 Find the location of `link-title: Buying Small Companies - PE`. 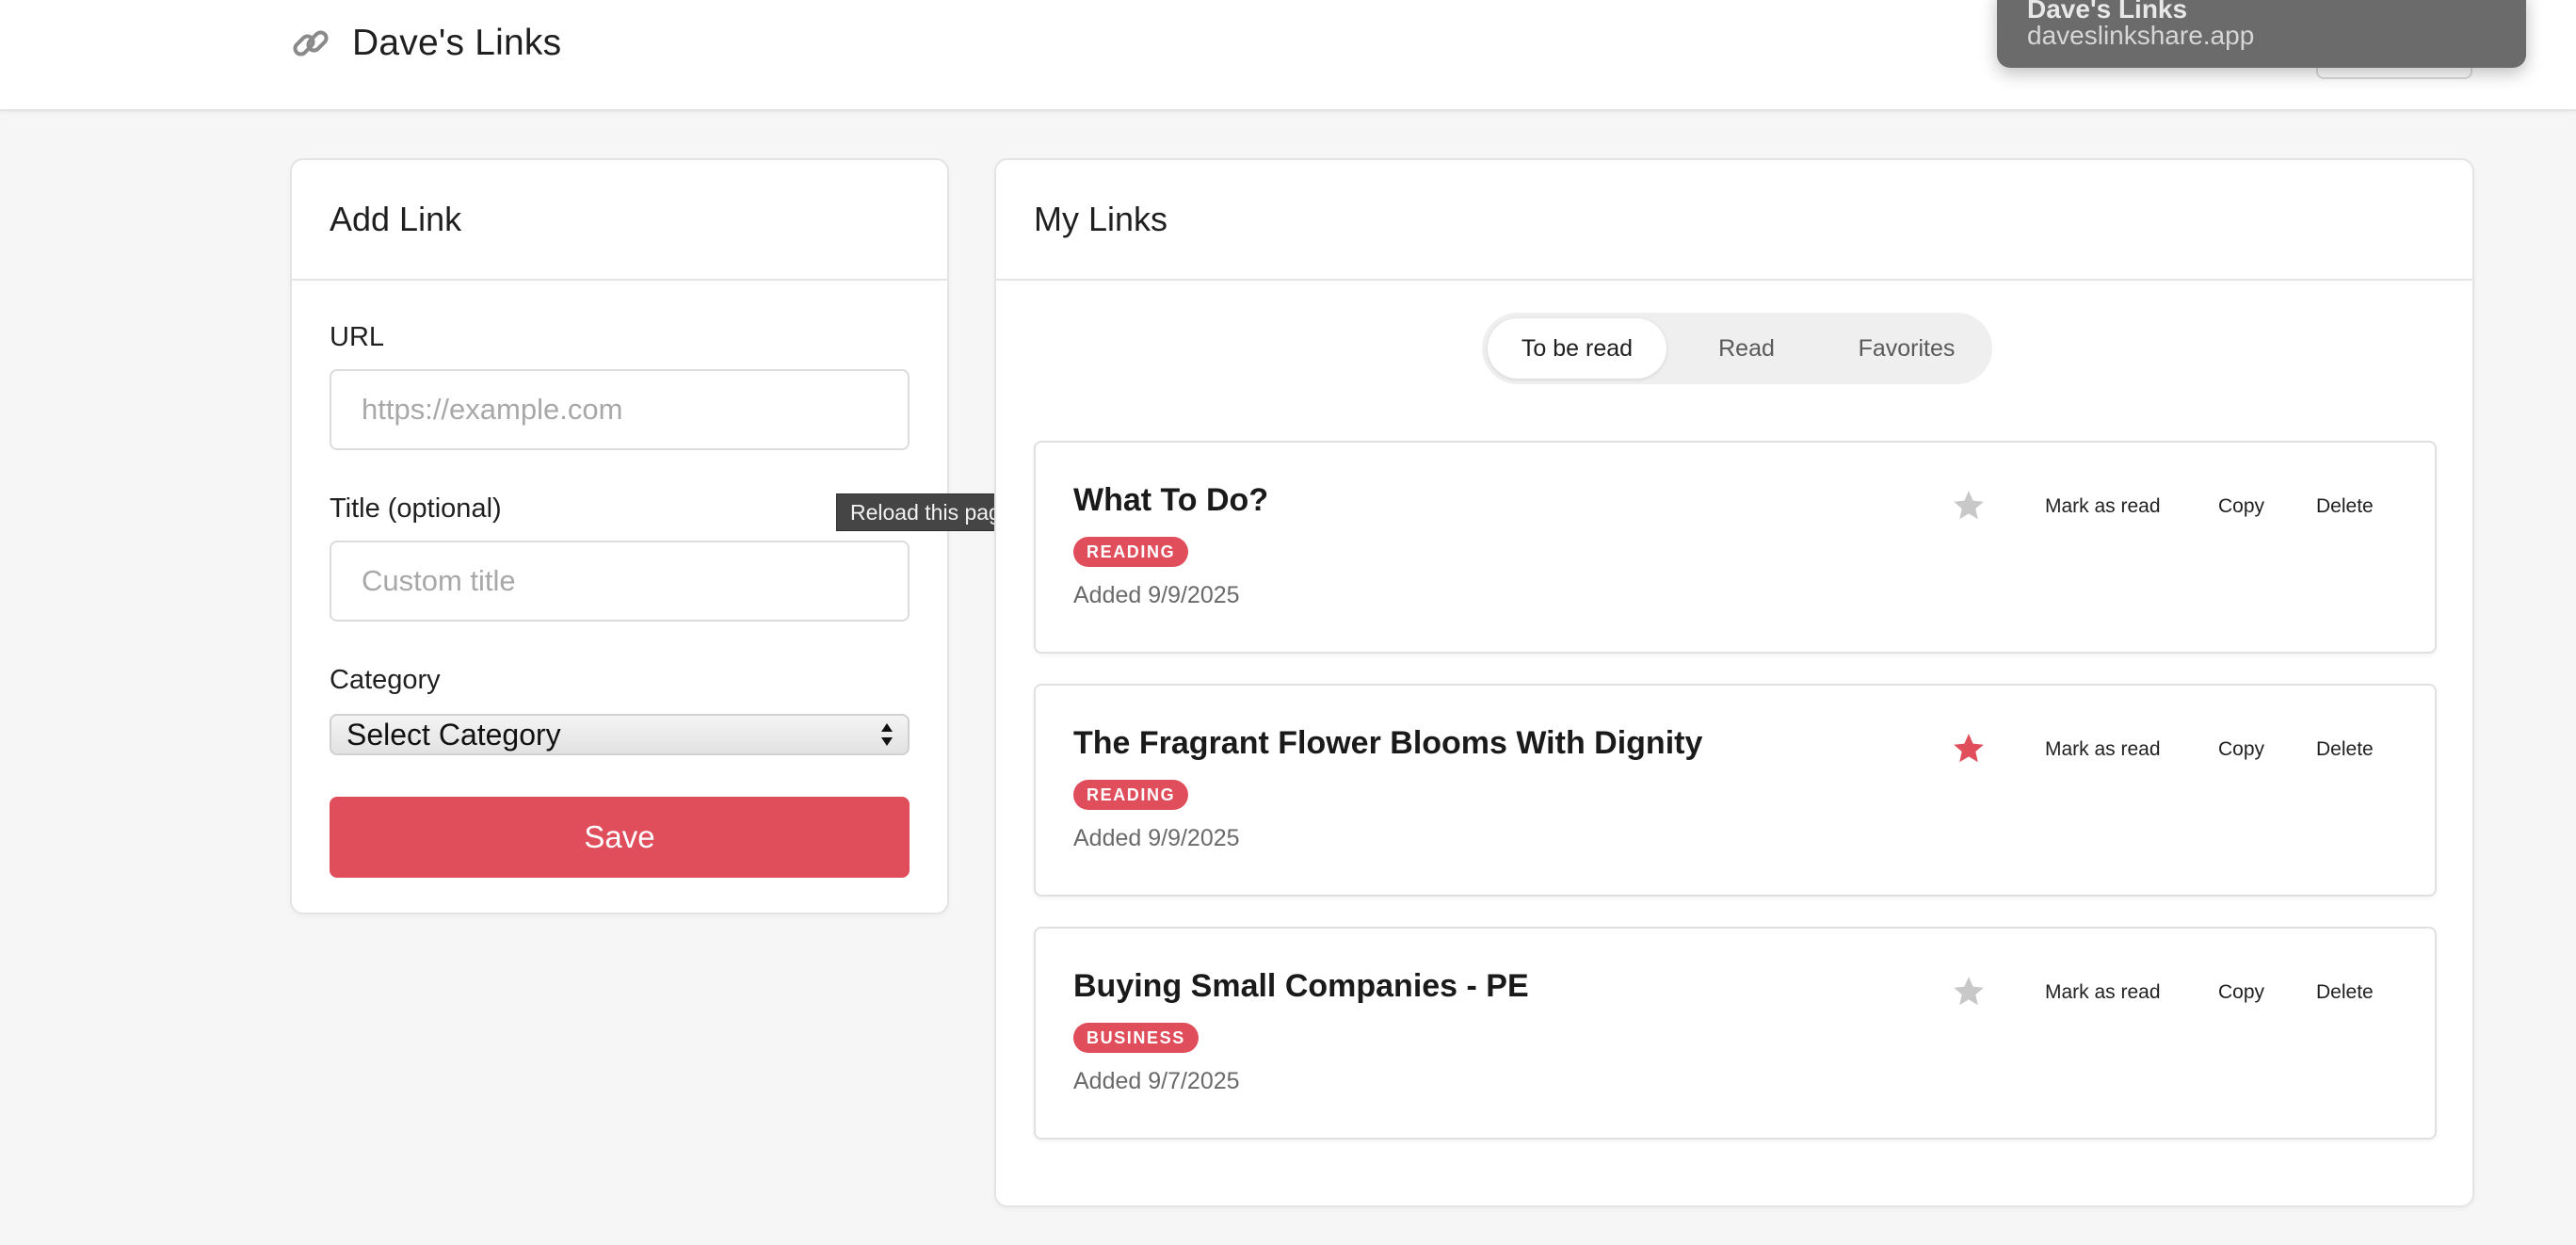

link-title: Buying Small Companies - PE is located at coordinates (1301, 987).